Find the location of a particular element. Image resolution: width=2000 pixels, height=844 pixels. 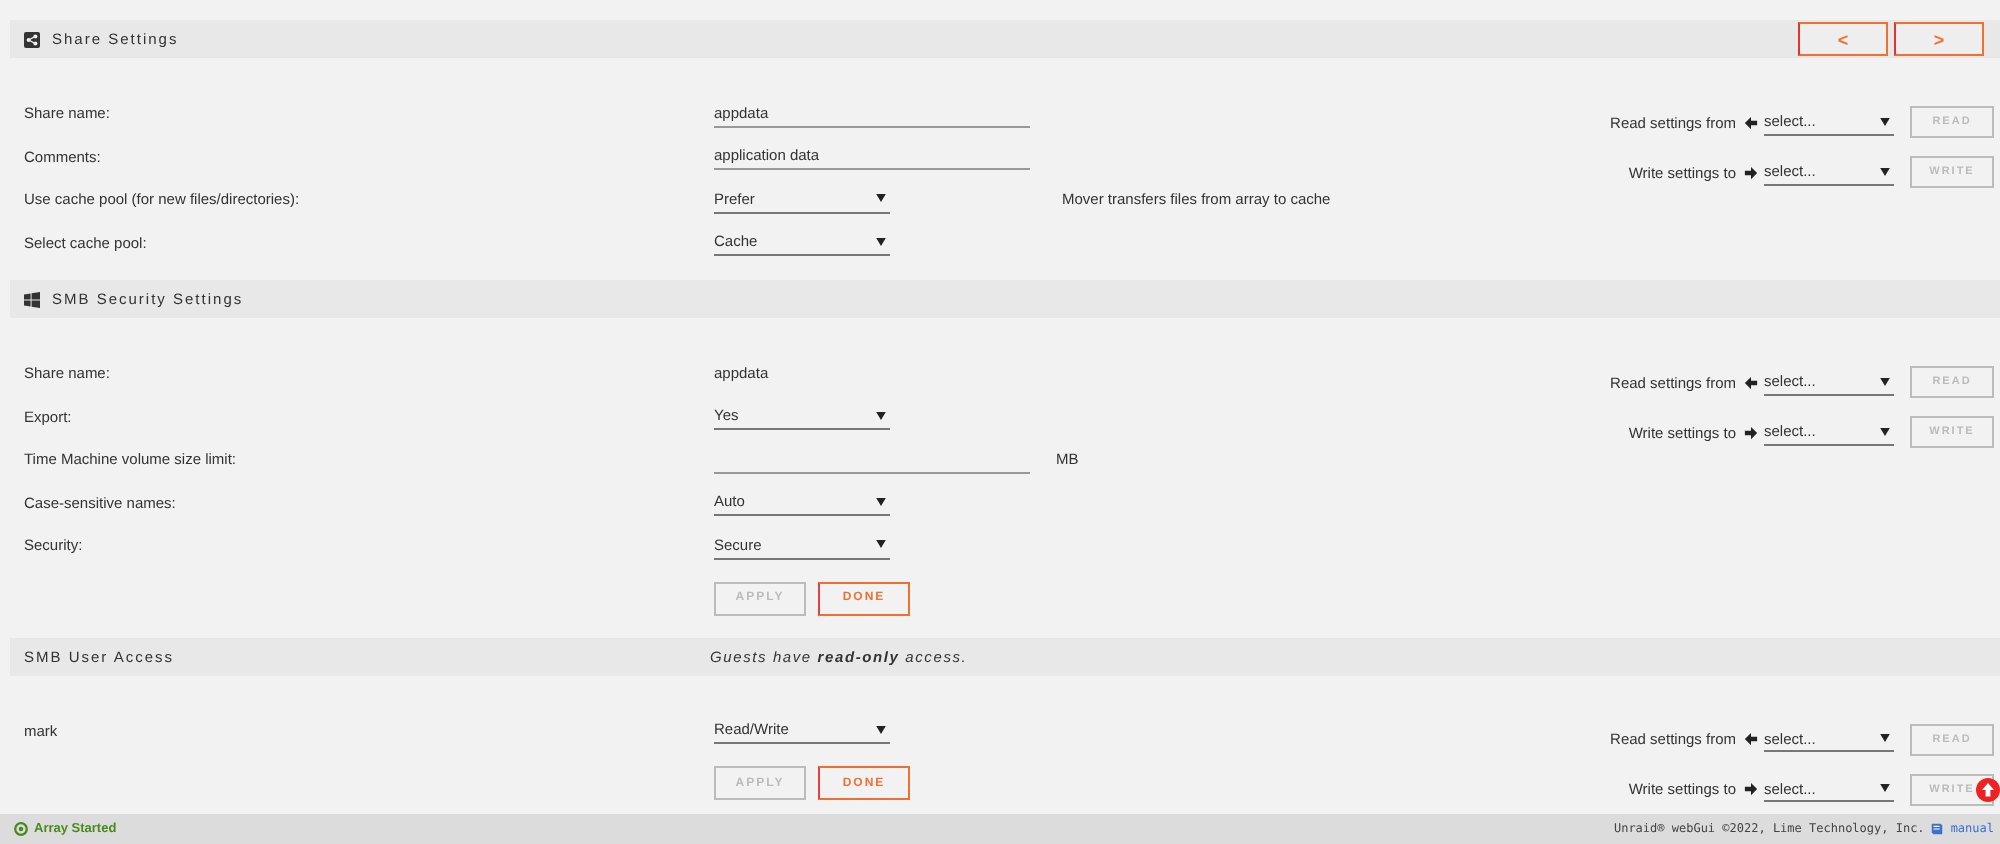

book-icon is located at coordinates (1937, 829).